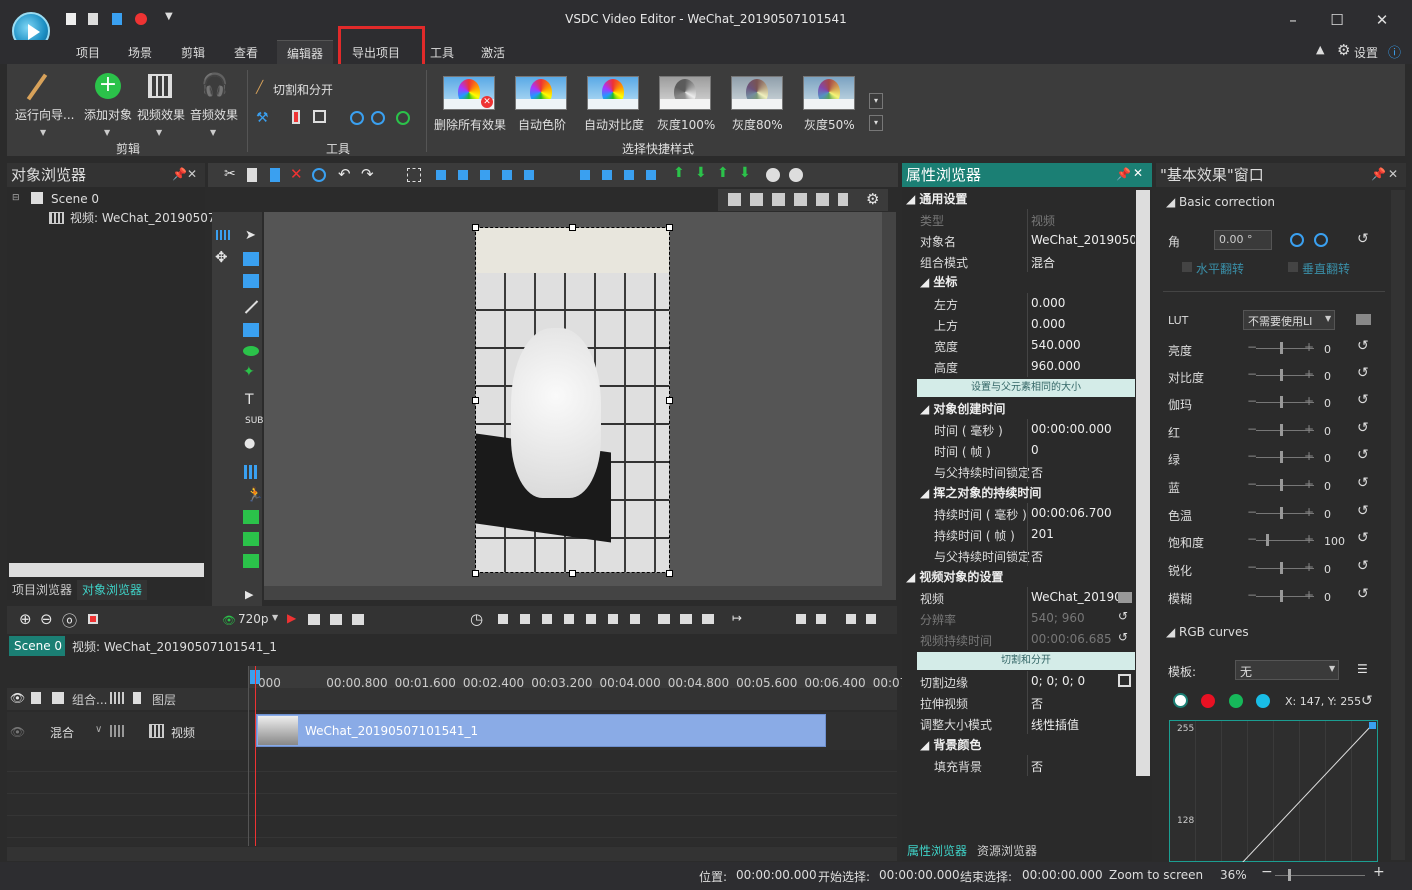 The image size is (1412, 890). I want to click on menu-scene: 场景, so click(140, 54).